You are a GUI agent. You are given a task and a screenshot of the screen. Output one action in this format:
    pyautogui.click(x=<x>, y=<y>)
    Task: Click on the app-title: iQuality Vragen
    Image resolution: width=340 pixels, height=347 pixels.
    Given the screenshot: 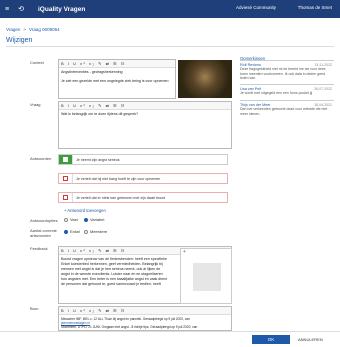 What is the action you would take?
    pyautogui.click(x=62, y=9)
    